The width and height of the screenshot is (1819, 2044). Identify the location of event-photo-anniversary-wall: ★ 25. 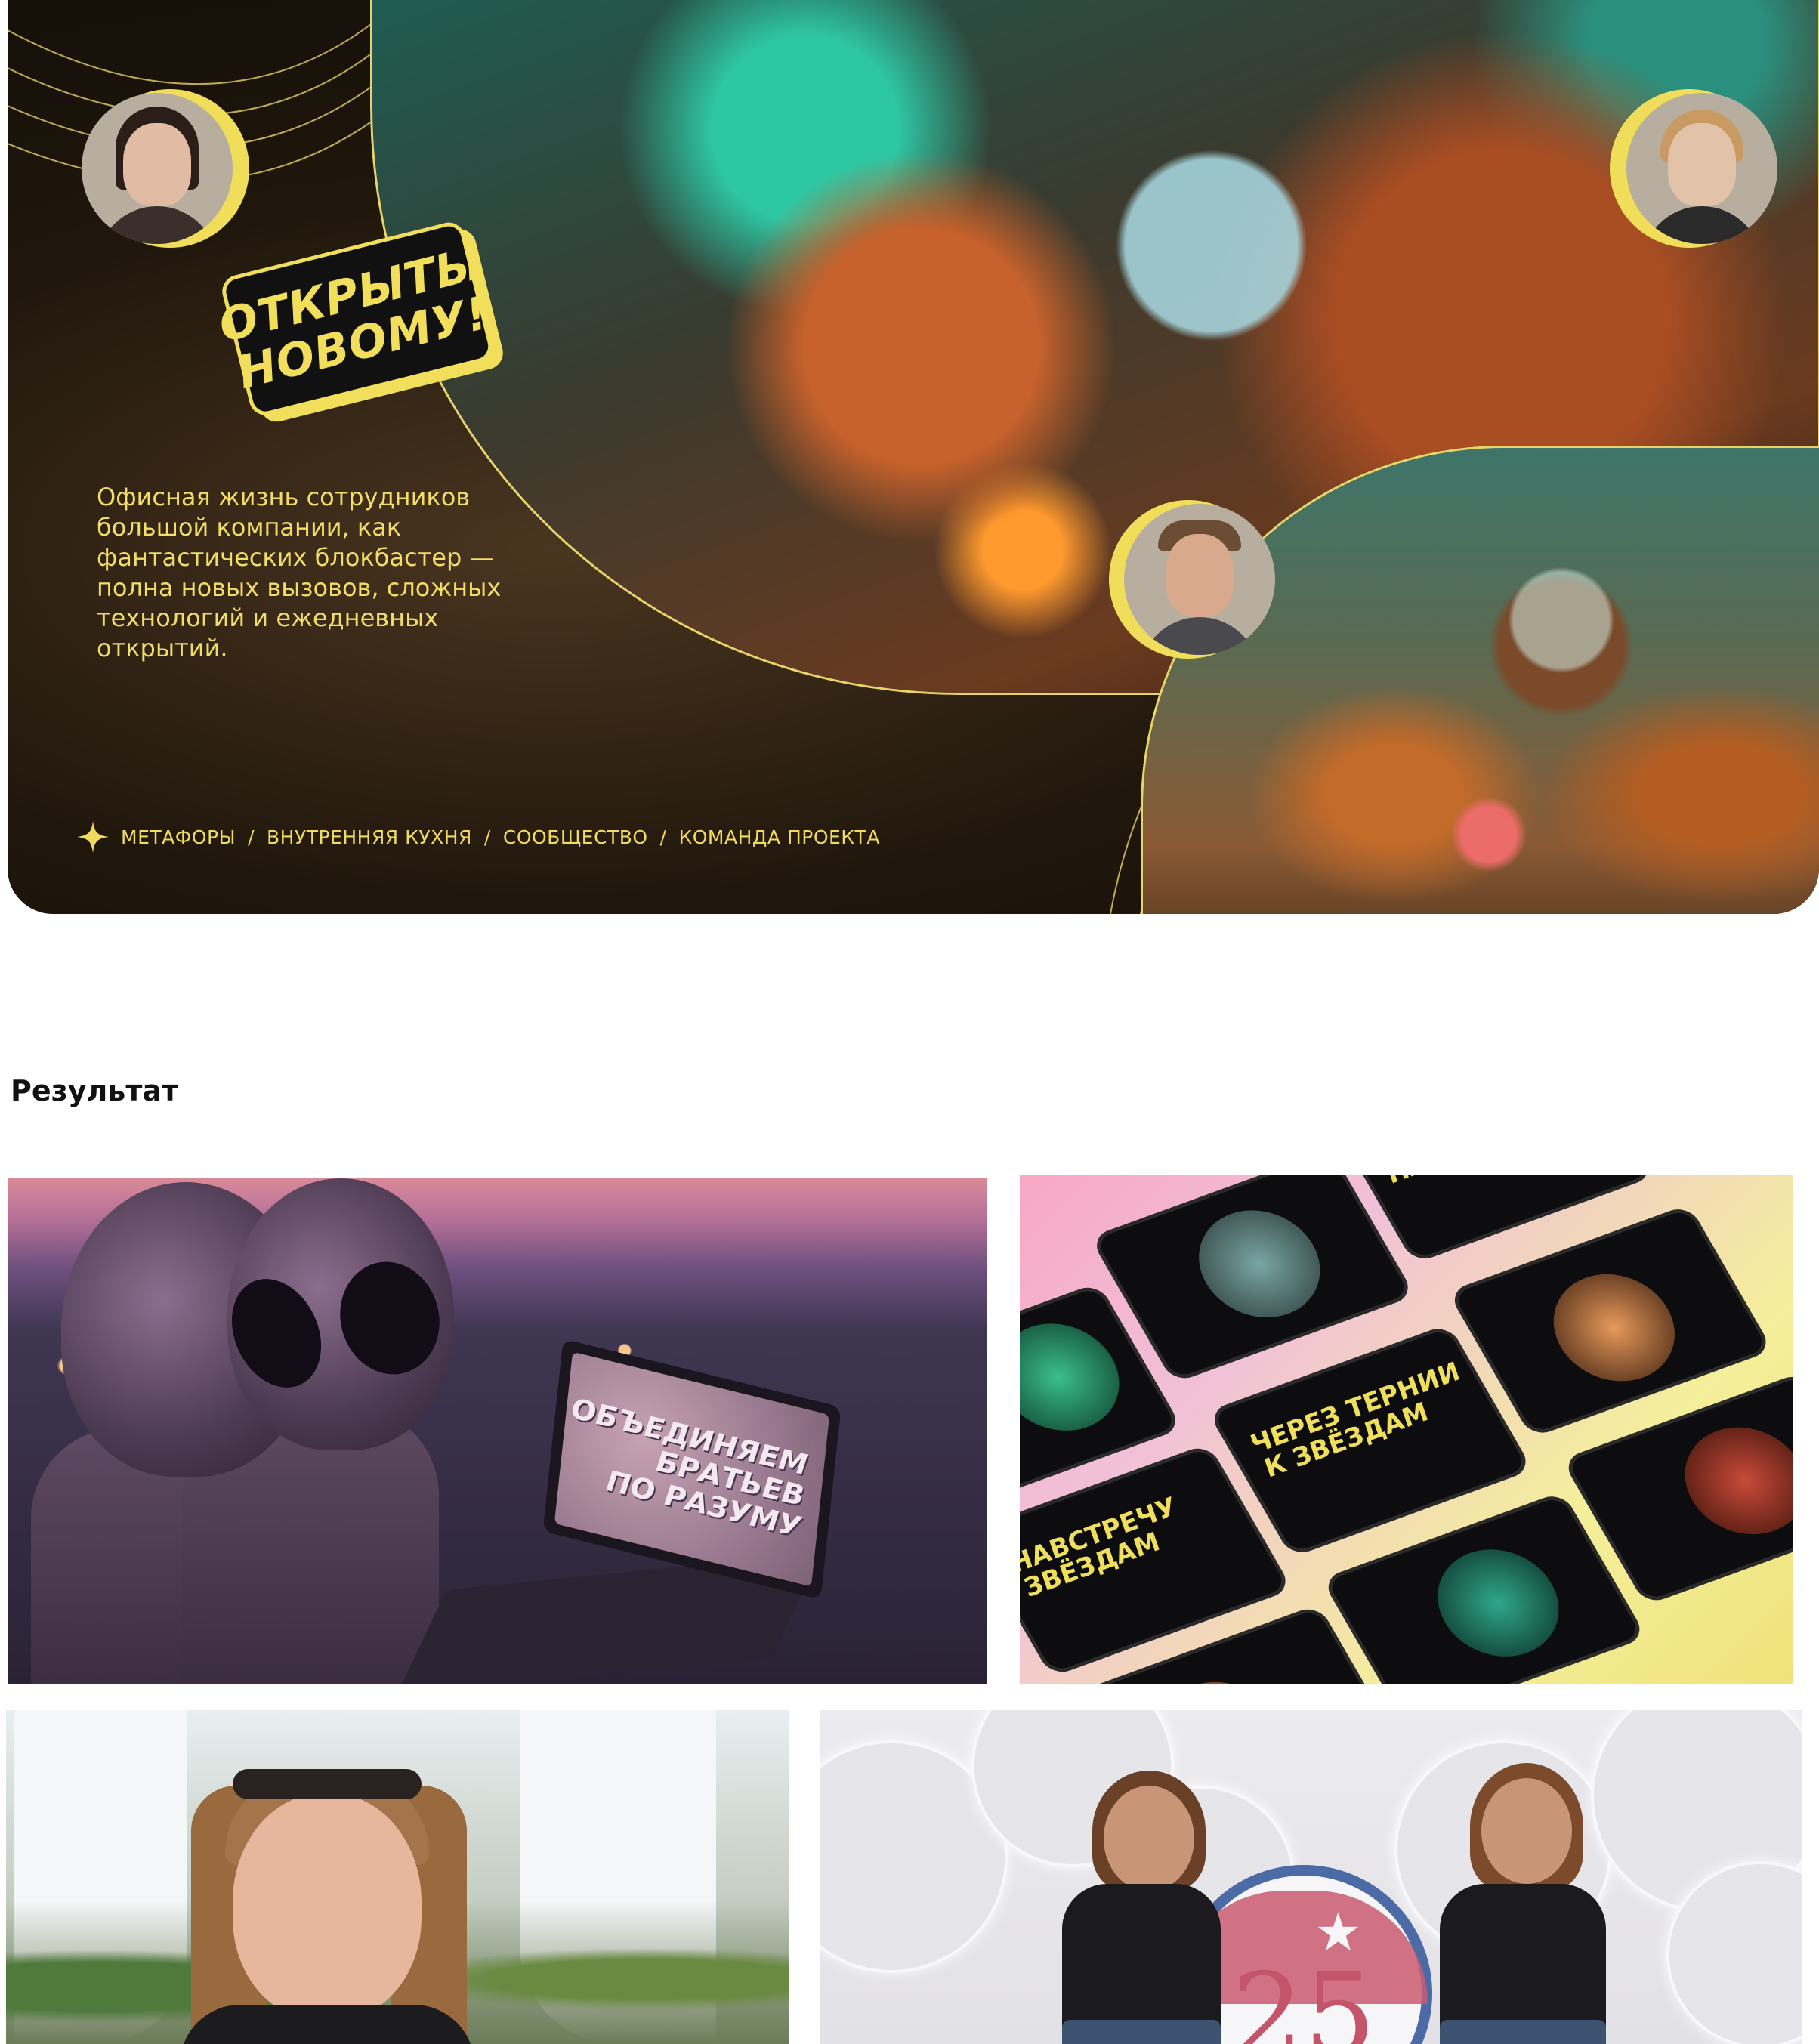
(1311, 1877).